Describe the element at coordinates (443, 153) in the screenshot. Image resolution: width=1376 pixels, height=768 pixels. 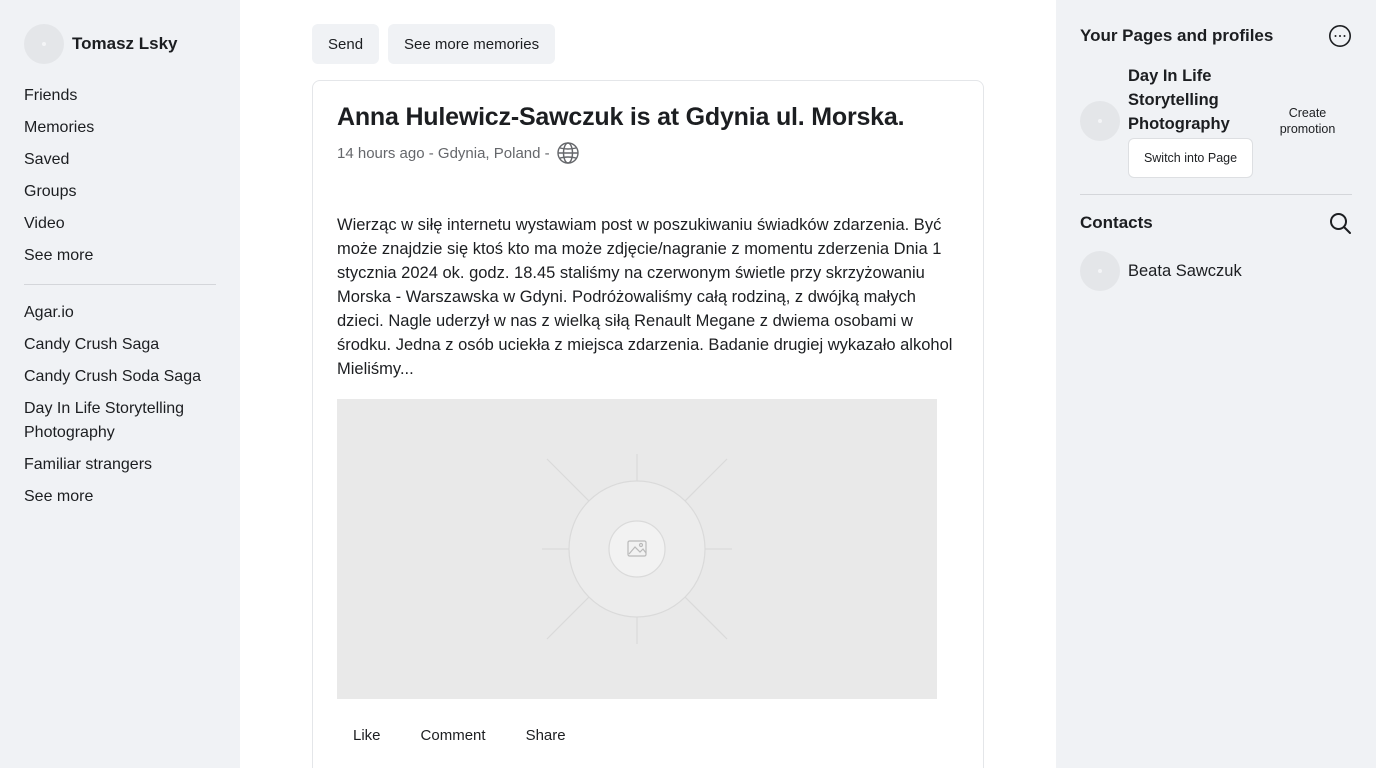
I see `post-meta-text: 14 hours ago - Gdynia, Poland -` at that location.